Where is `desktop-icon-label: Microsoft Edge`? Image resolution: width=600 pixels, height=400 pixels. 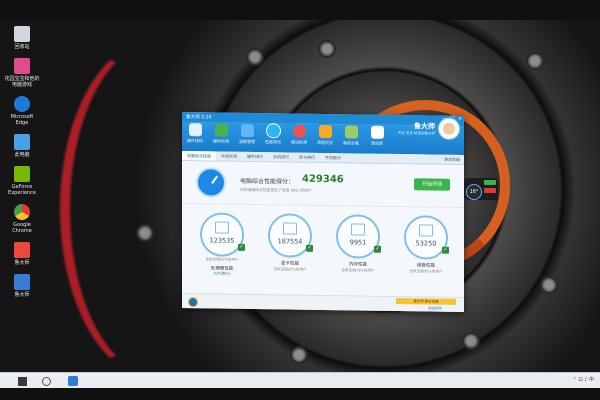
desktop-icon-label: Microsoft Edge is located at coordinates (22, 120).